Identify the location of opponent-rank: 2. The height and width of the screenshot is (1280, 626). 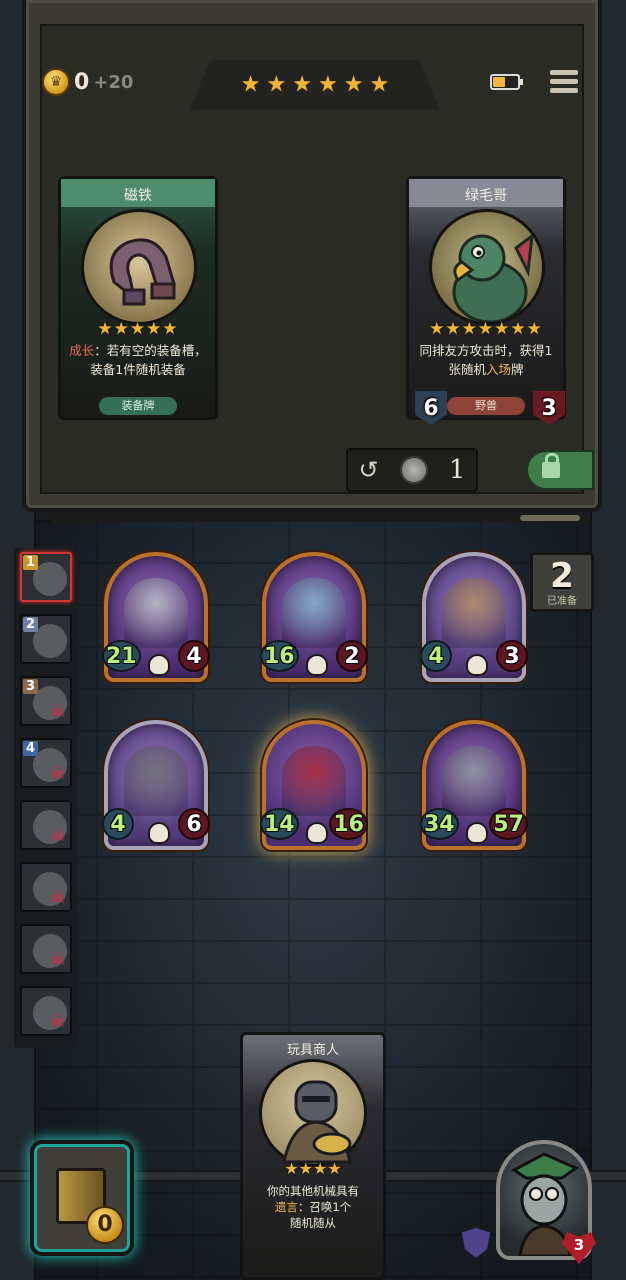
(31, 624).